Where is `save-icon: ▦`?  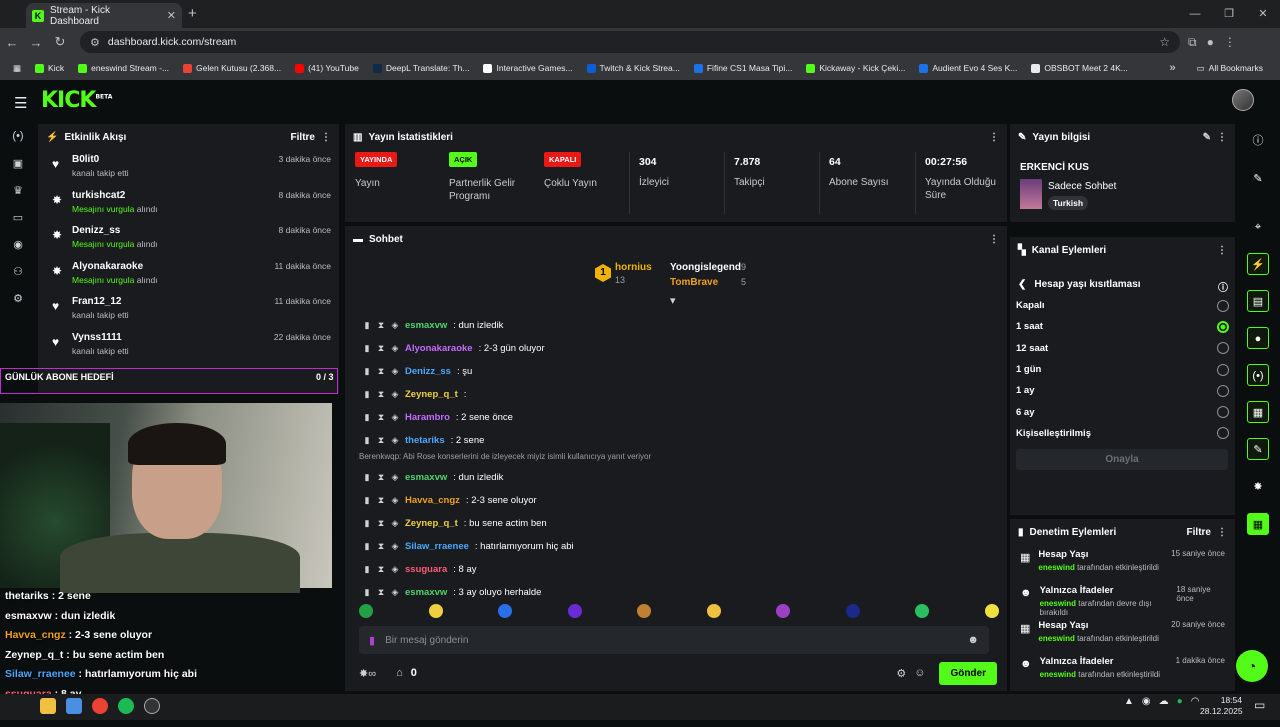 save-icon: ▦ is located at coordinates (1258, 412).